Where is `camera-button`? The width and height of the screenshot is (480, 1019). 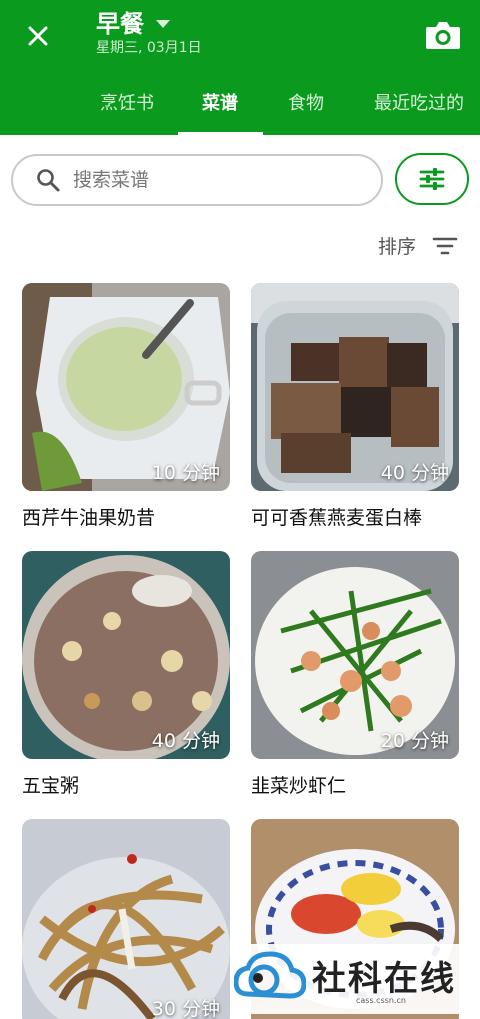 camera-button is located at coordinates (443, 35).